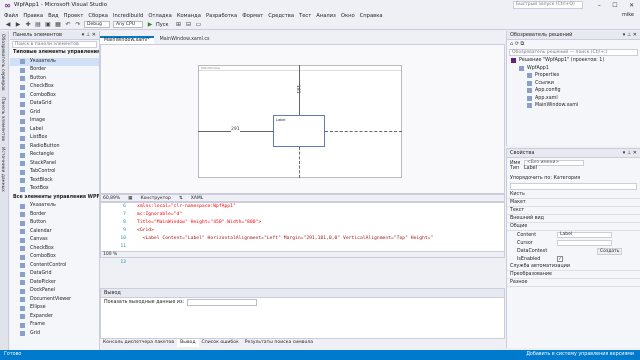 This screenshot has width=640, height=360. What do you see at coordinates (54, 121) in the screenshot?
I see `toolbox-item: Image` at bounding box center [54, 121].